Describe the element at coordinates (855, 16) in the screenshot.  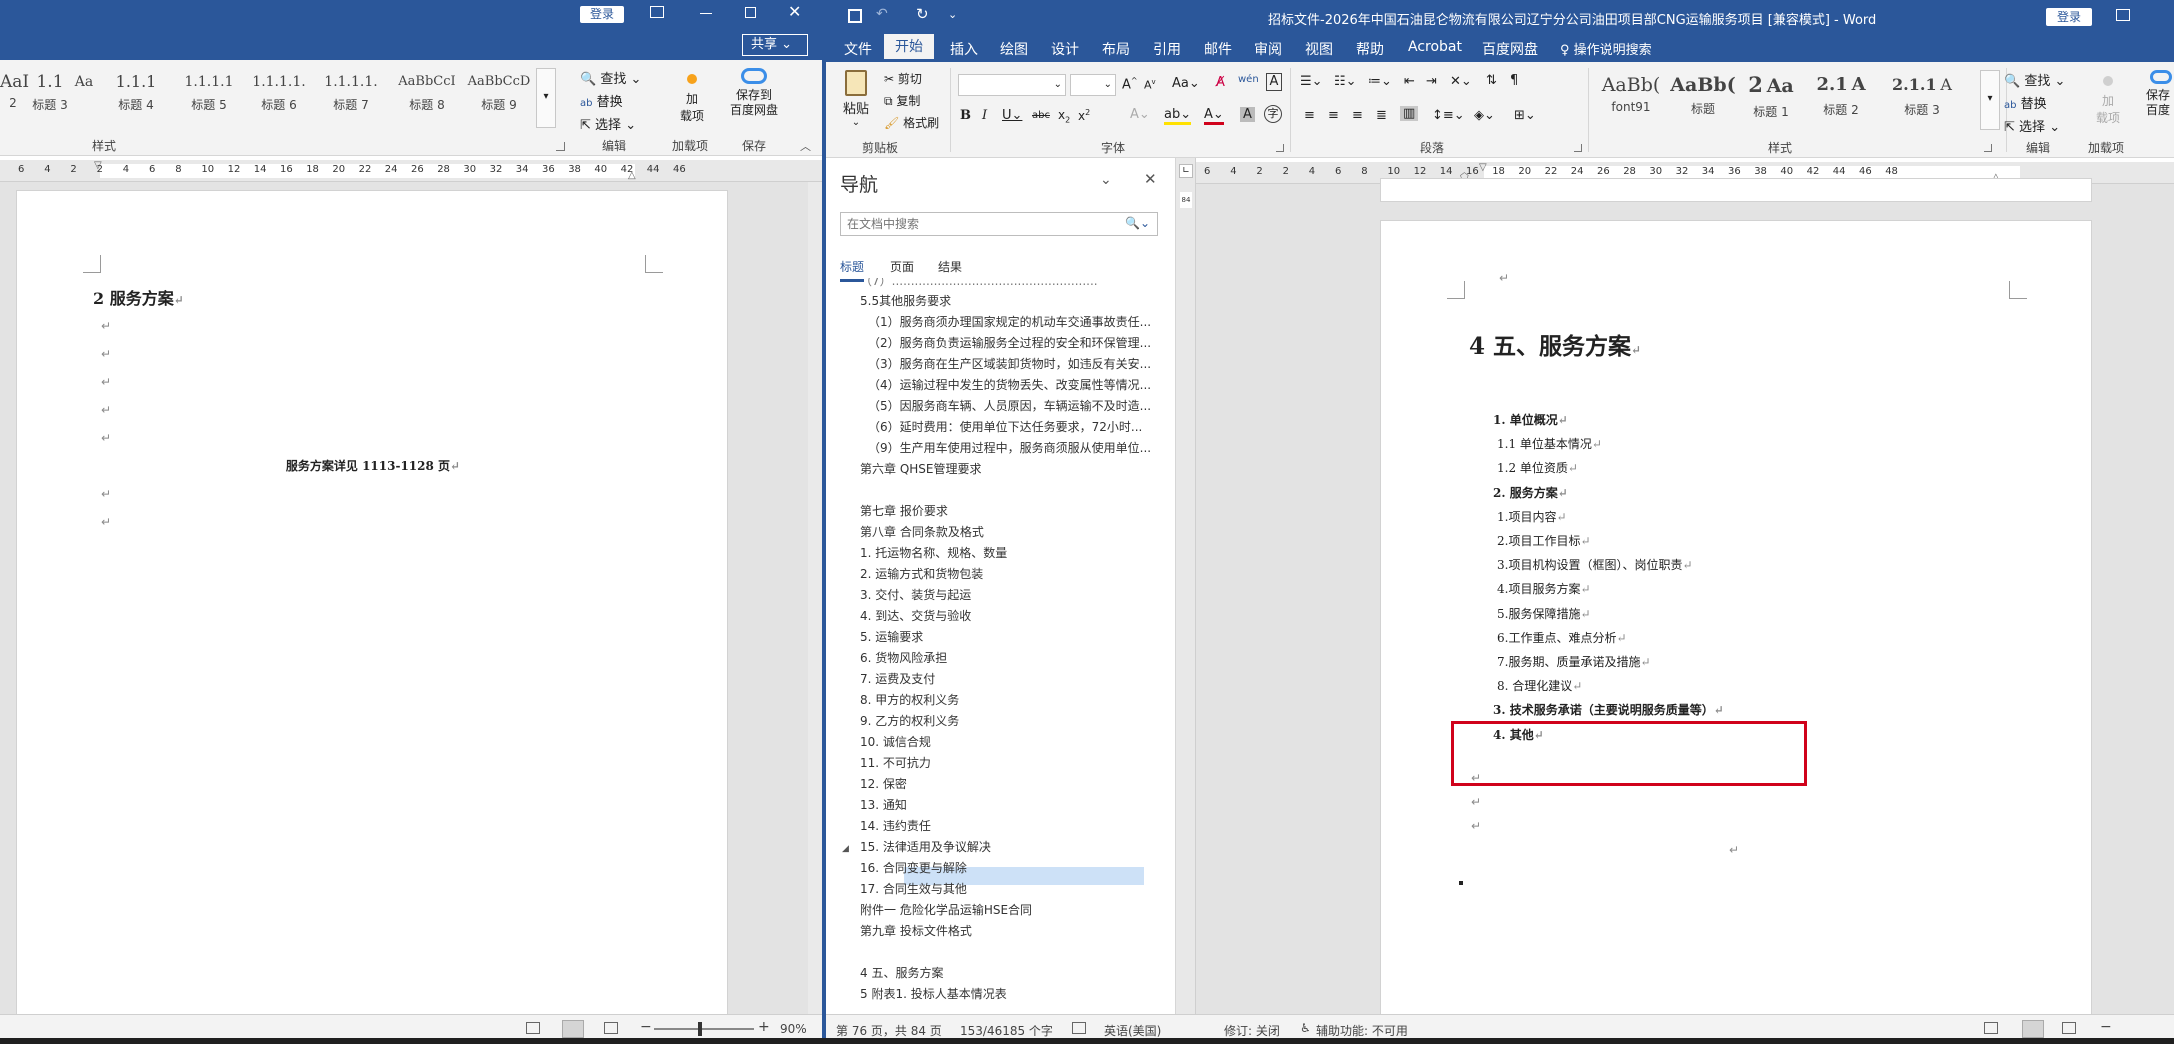
I see `save-icon` at that location.